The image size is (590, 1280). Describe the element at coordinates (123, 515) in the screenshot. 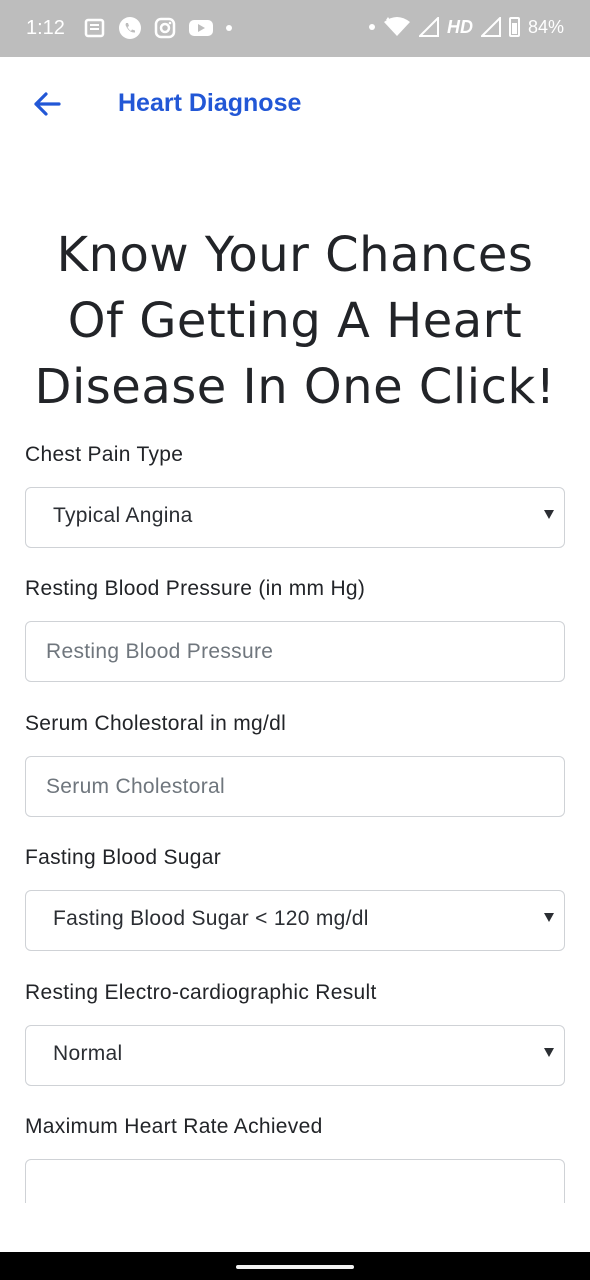

I see `chest-pain-selected-value: Typical Angina` at that location.